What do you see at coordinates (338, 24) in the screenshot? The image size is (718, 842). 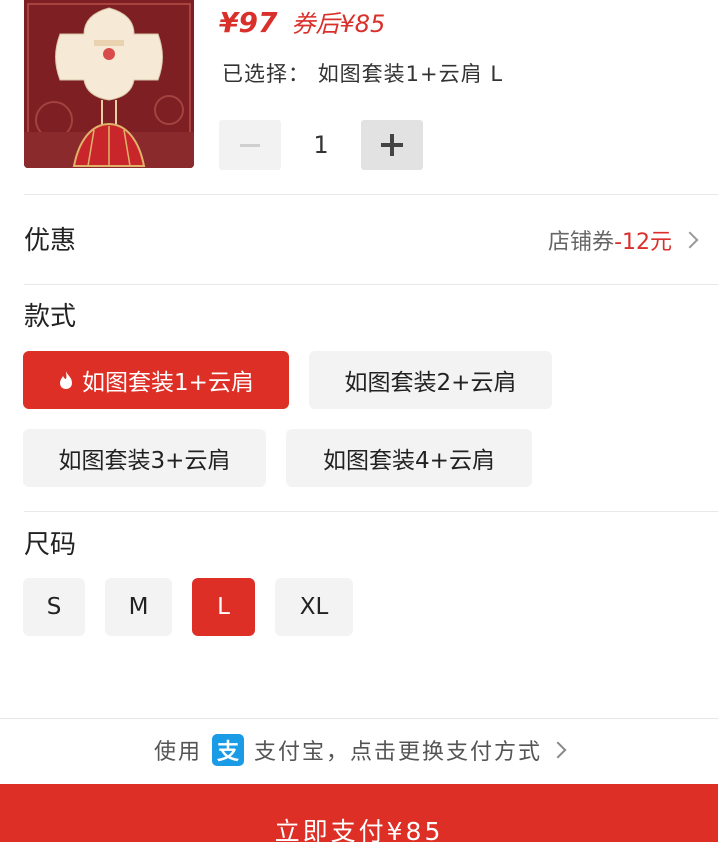 I see `coupon-price: 券后¥85` at bounding box center [338, 24].